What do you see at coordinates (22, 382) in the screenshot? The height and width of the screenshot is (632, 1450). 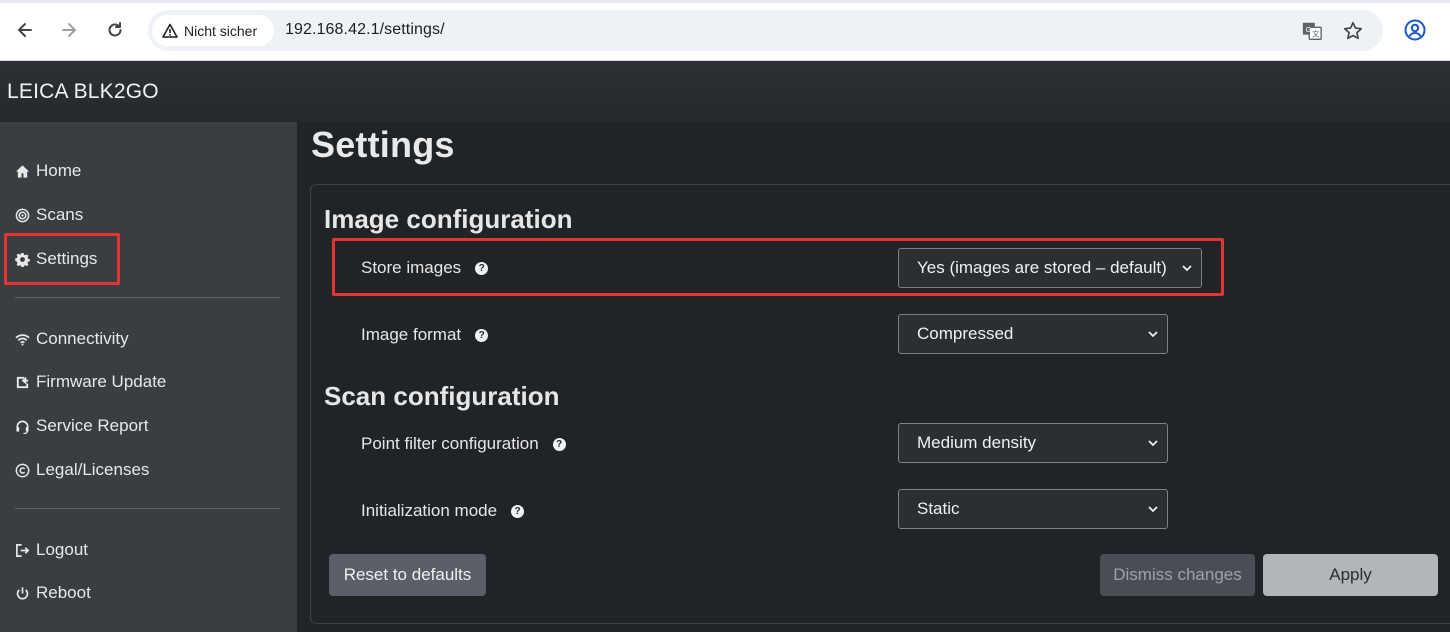 I see `firmware-icon` at bounding box center [22, 382].